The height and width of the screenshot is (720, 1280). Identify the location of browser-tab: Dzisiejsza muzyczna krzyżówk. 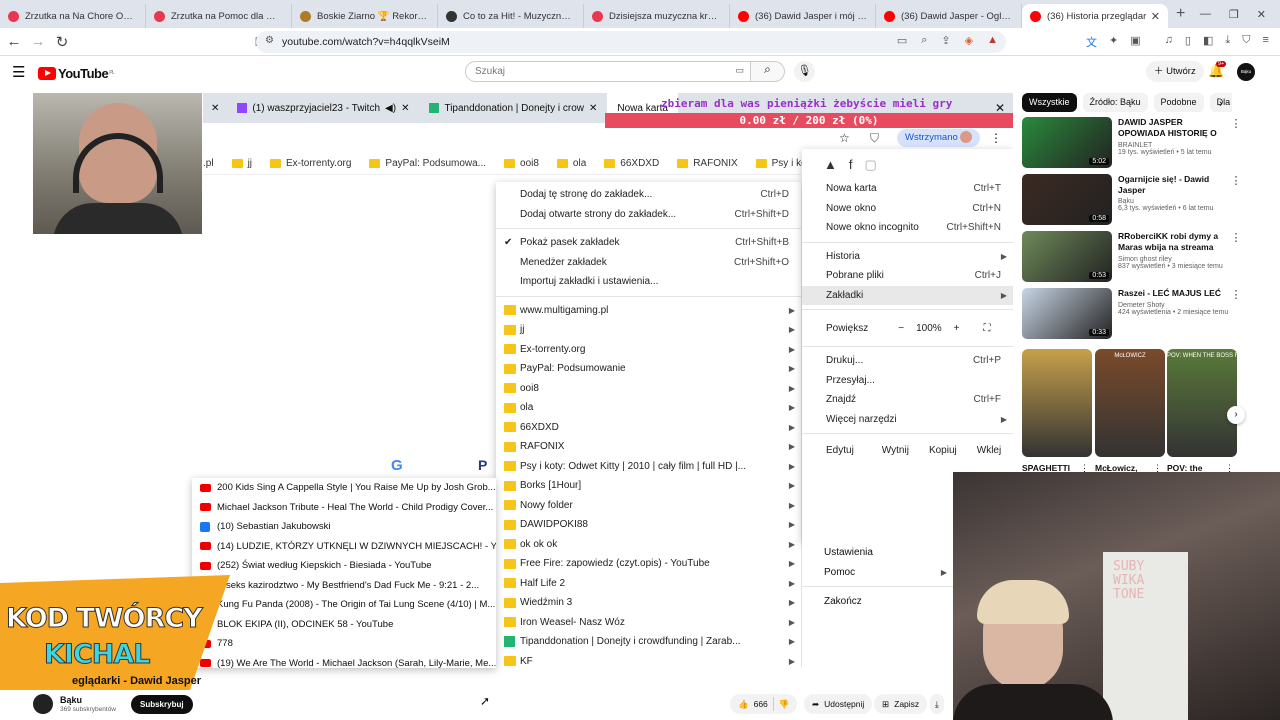
(657, 16).